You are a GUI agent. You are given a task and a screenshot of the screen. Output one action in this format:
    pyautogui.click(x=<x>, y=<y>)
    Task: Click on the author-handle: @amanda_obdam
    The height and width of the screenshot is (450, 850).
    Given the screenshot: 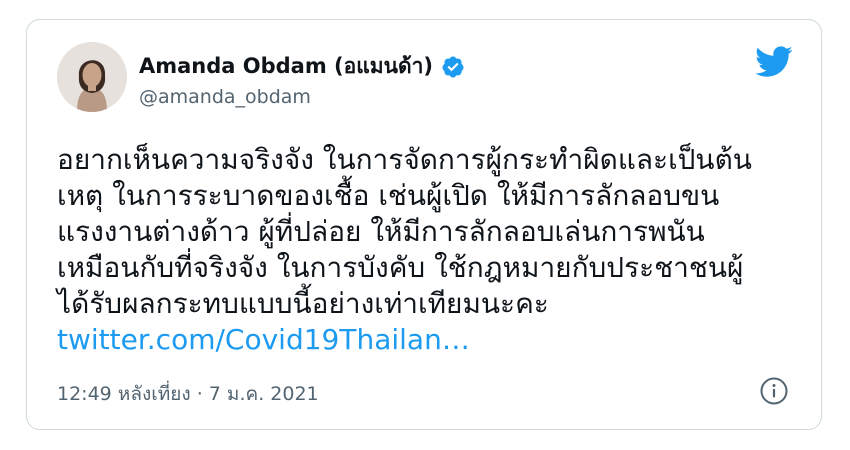 What is the action you would take?
    pyautogui.click(x=225, y=97)
    